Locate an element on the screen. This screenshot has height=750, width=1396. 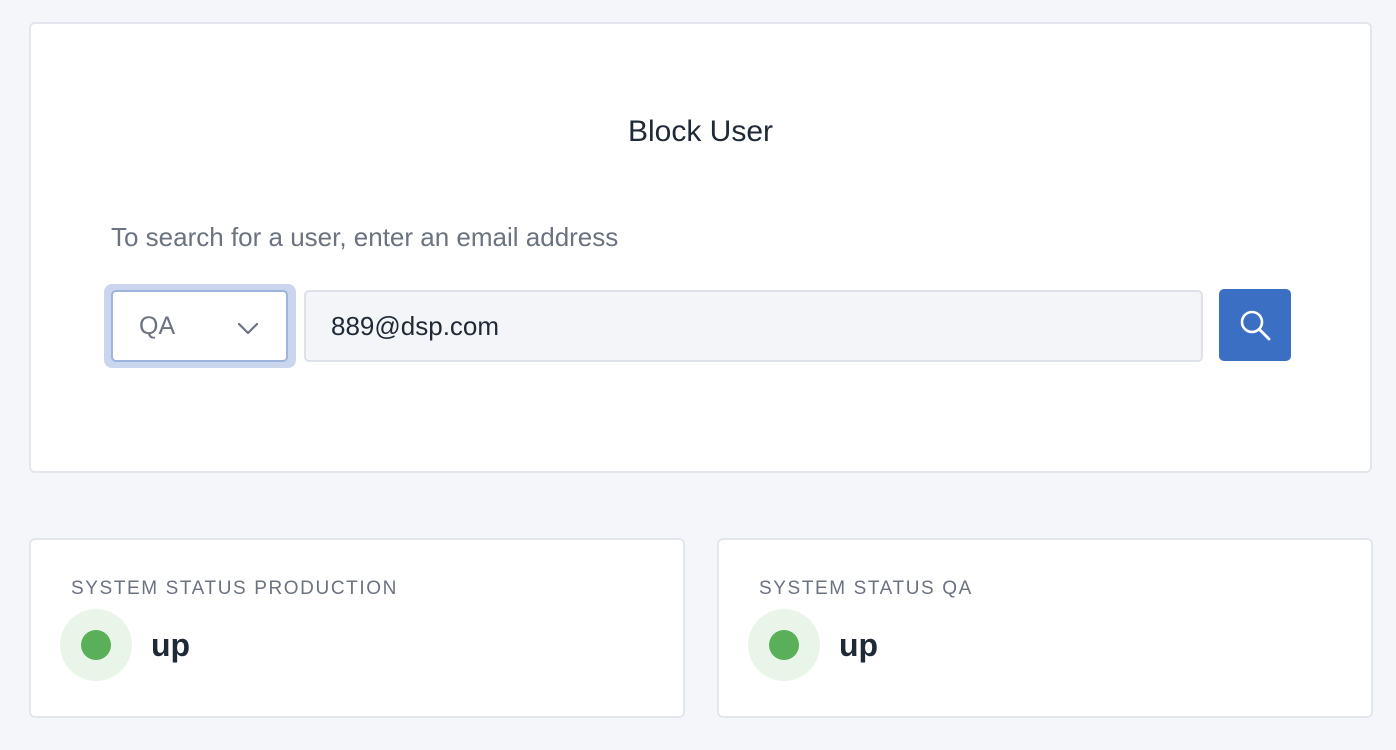
chevron-down-icon is located at coordinates (248, 328).